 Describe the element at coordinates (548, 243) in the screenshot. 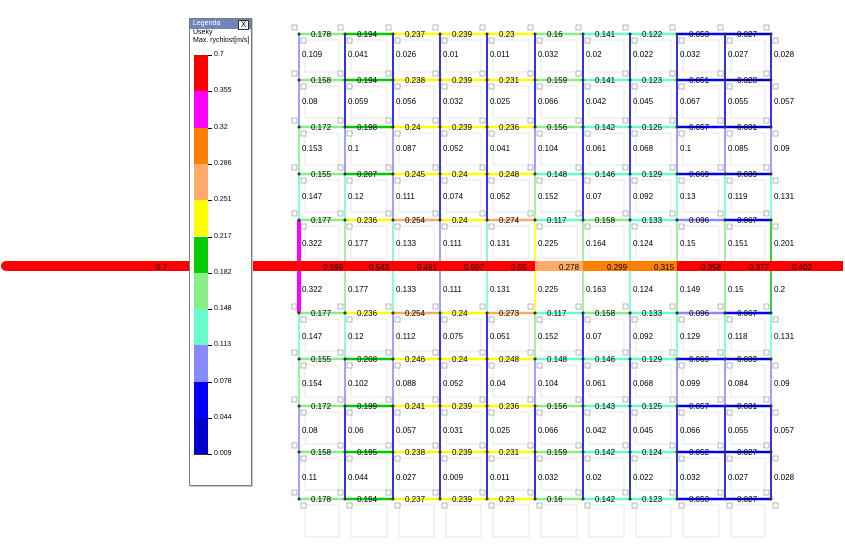

I see `pipe-velocity-label: 0.225` at that location.